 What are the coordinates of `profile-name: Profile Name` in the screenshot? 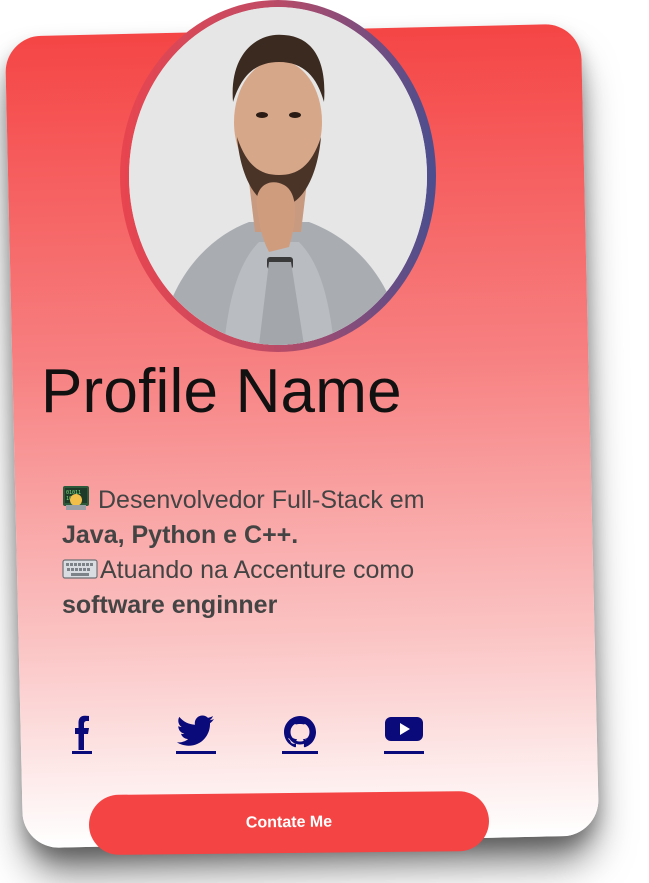 It's located at (221, 391).